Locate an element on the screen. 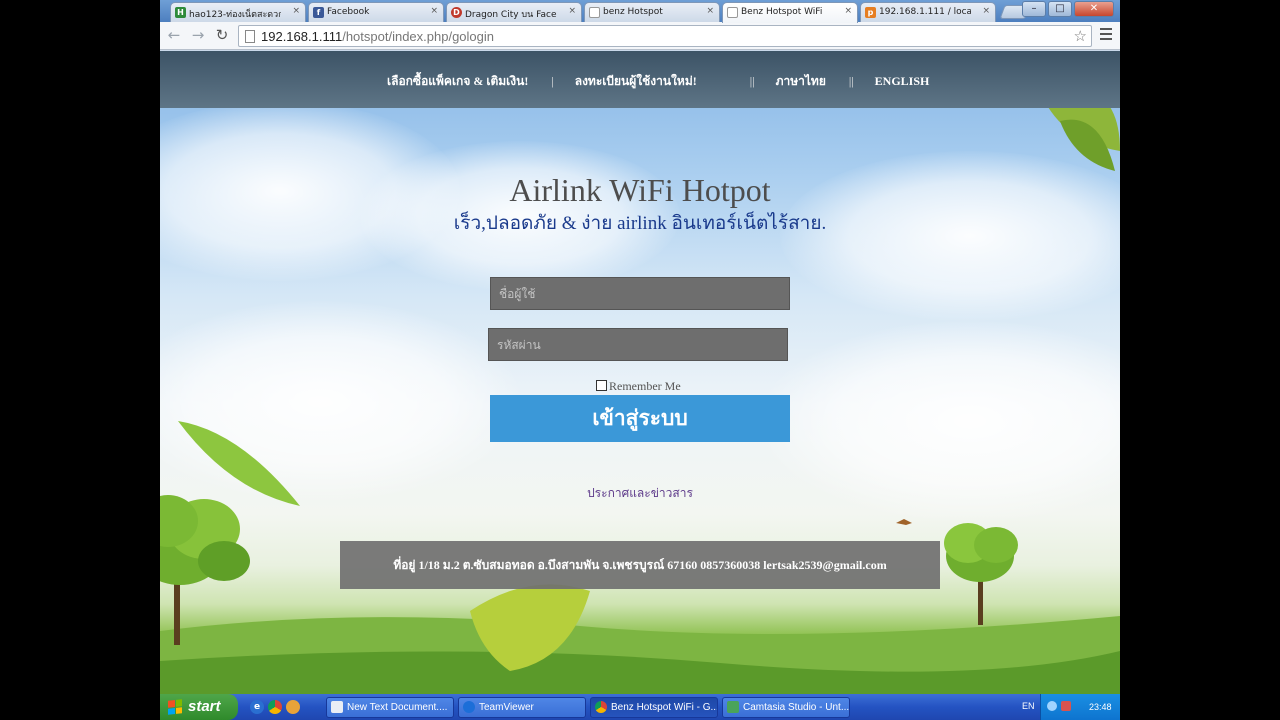 This screenshot has height=720, width=1280. task-teamviewer: TeamViewer is located at coordinates (522, 707).